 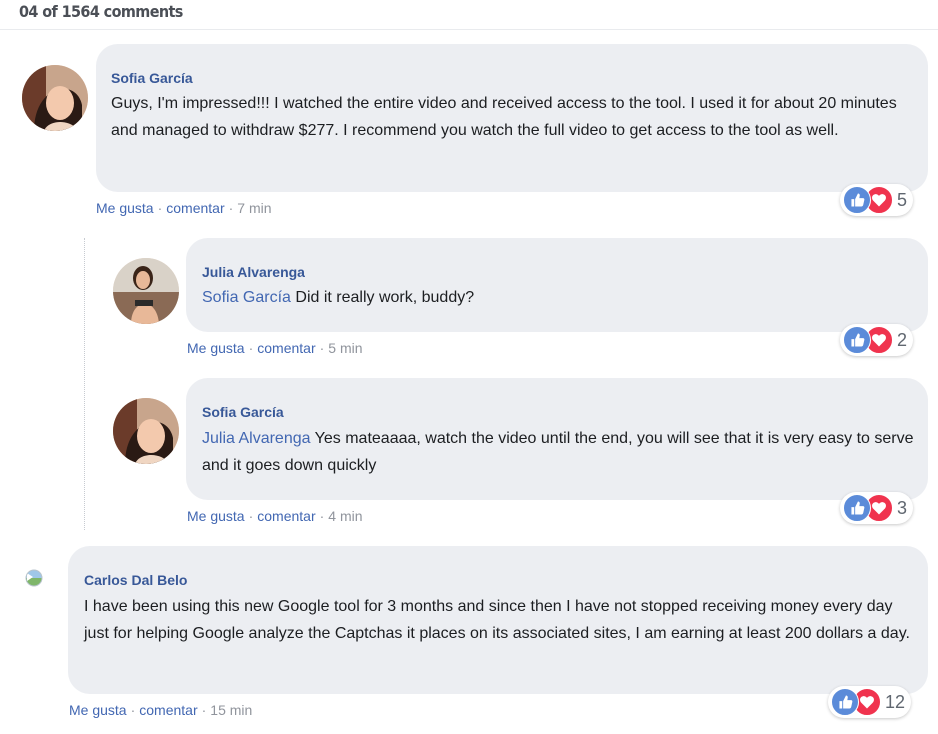 I want to click on comment-timestamp: 4 min, so click(x=345, y=516).